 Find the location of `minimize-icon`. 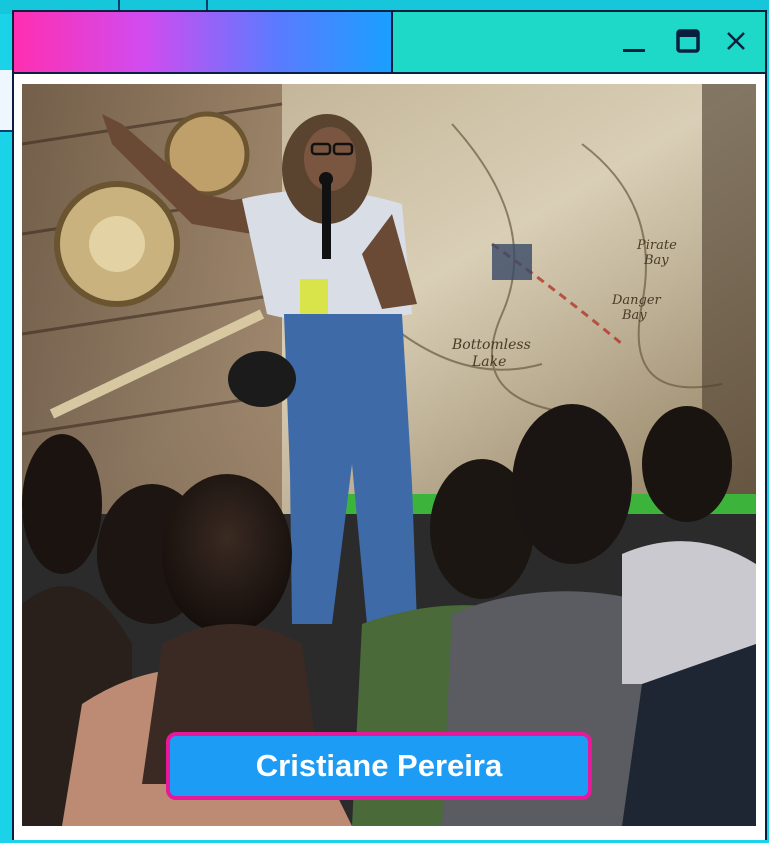

minimize-icon is located at coordinates (634, 50).